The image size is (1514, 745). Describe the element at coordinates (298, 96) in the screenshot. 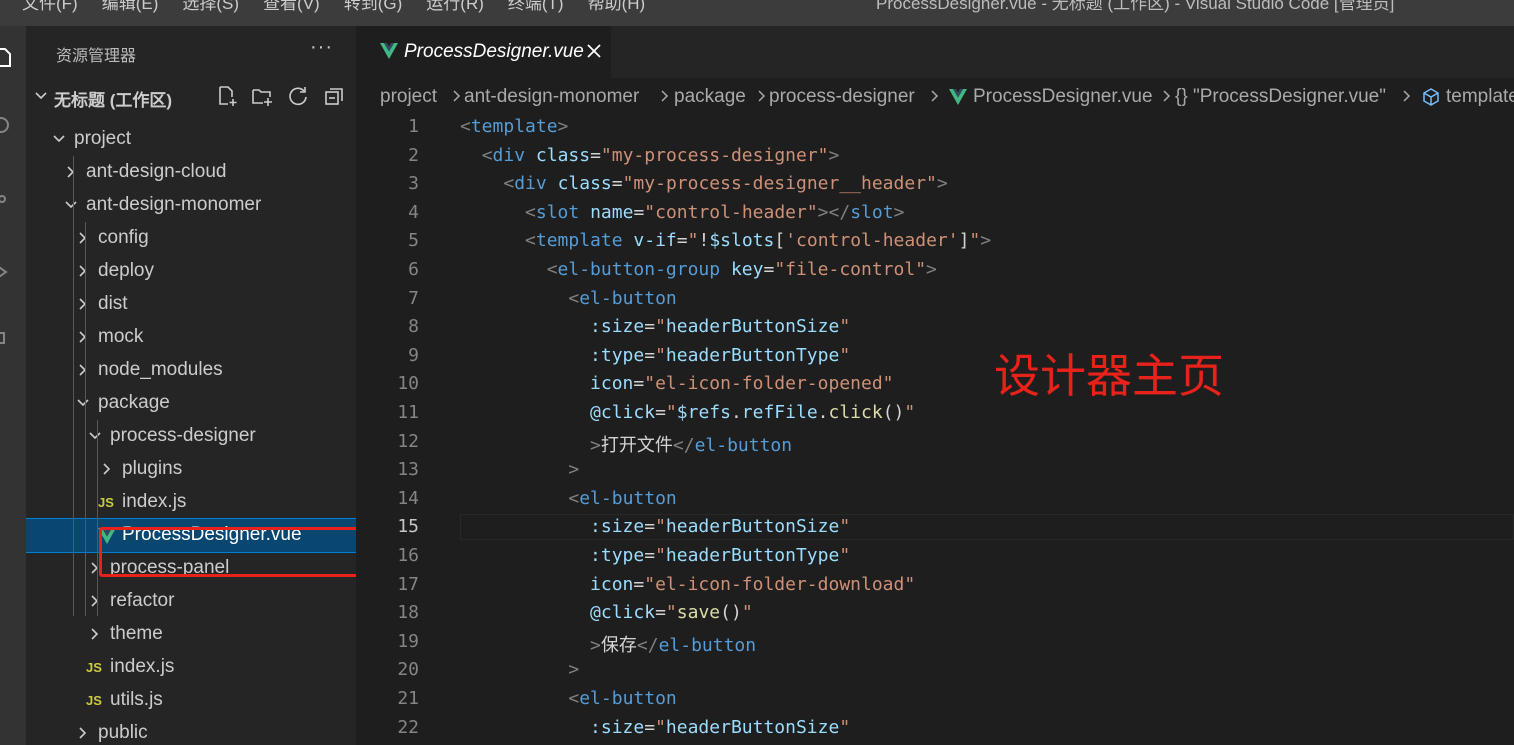

I see `refresh-icon` at that location.